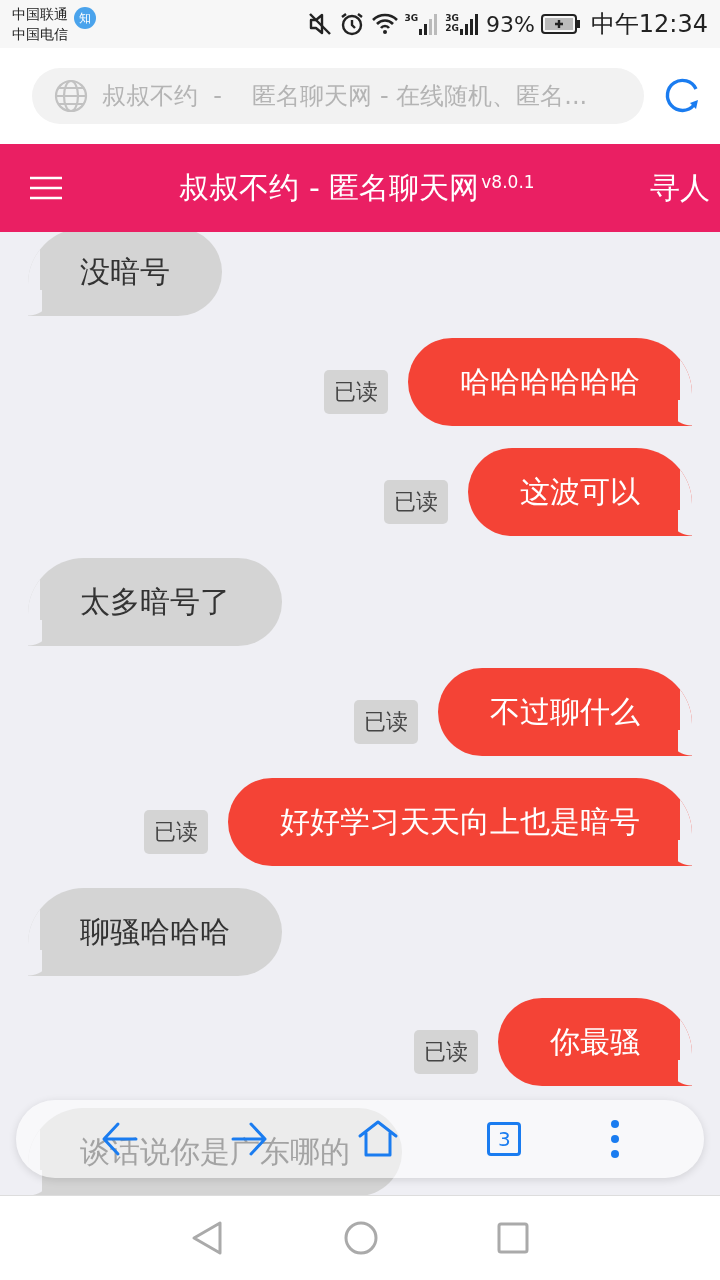 The width and height of the screenshot is (720, 1280). What do you see at coordinates (71, 96) in the screenshot?
I see `globe-icon` at bounding box center [71, 96].